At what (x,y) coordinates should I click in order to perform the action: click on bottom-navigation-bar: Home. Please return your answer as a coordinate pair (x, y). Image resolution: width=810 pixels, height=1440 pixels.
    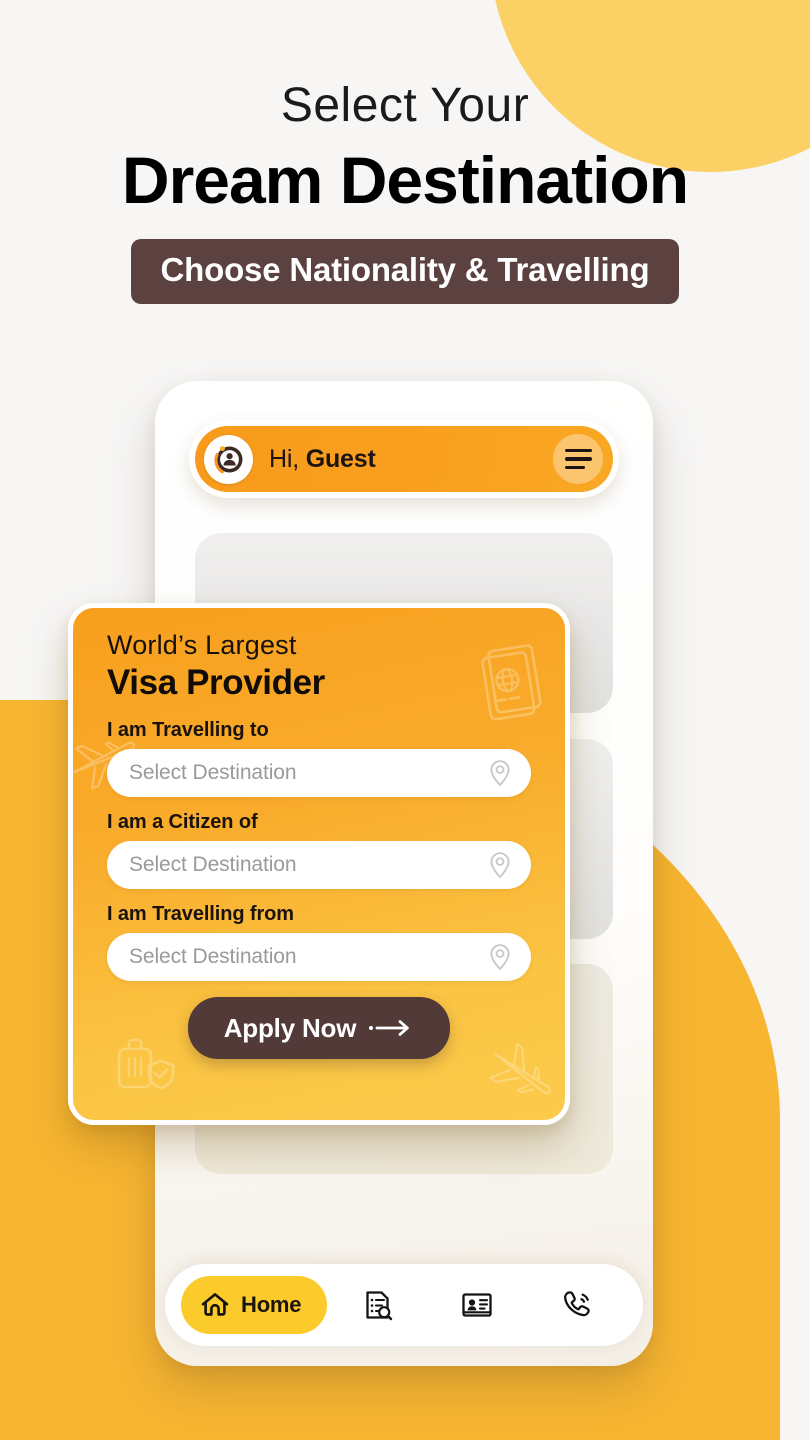
    Looking at the image, I should click on (404, 1305).